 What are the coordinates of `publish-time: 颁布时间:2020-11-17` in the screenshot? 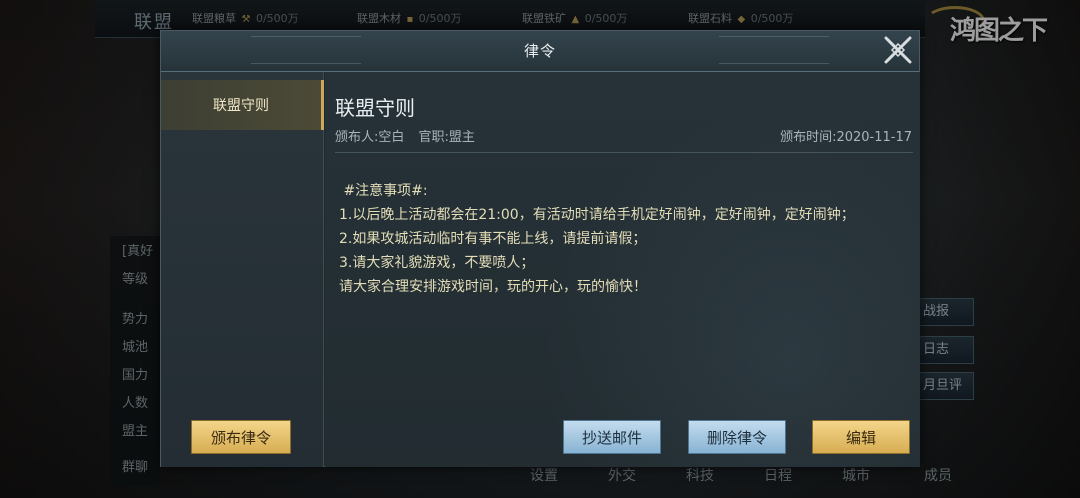 It's located at (846, 137).